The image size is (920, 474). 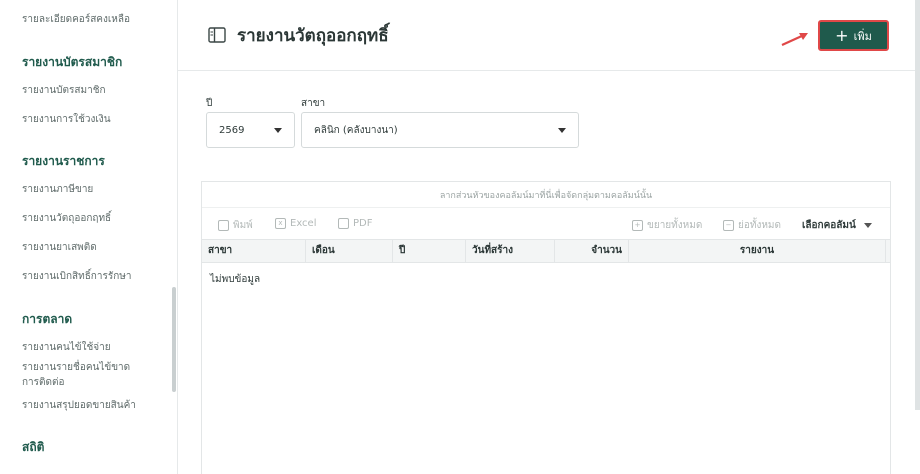 What do you see at coordinates (917, 205) in the screenshot?
I see `page-scrollbar` at bounding box center [917, 205].